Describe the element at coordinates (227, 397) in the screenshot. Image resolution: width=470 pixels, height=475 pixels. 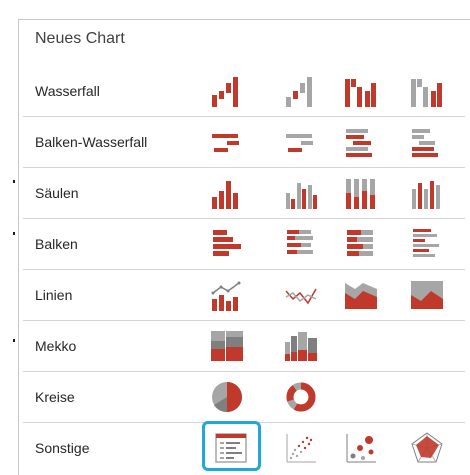
I see `pie-chart-icon` at that location.